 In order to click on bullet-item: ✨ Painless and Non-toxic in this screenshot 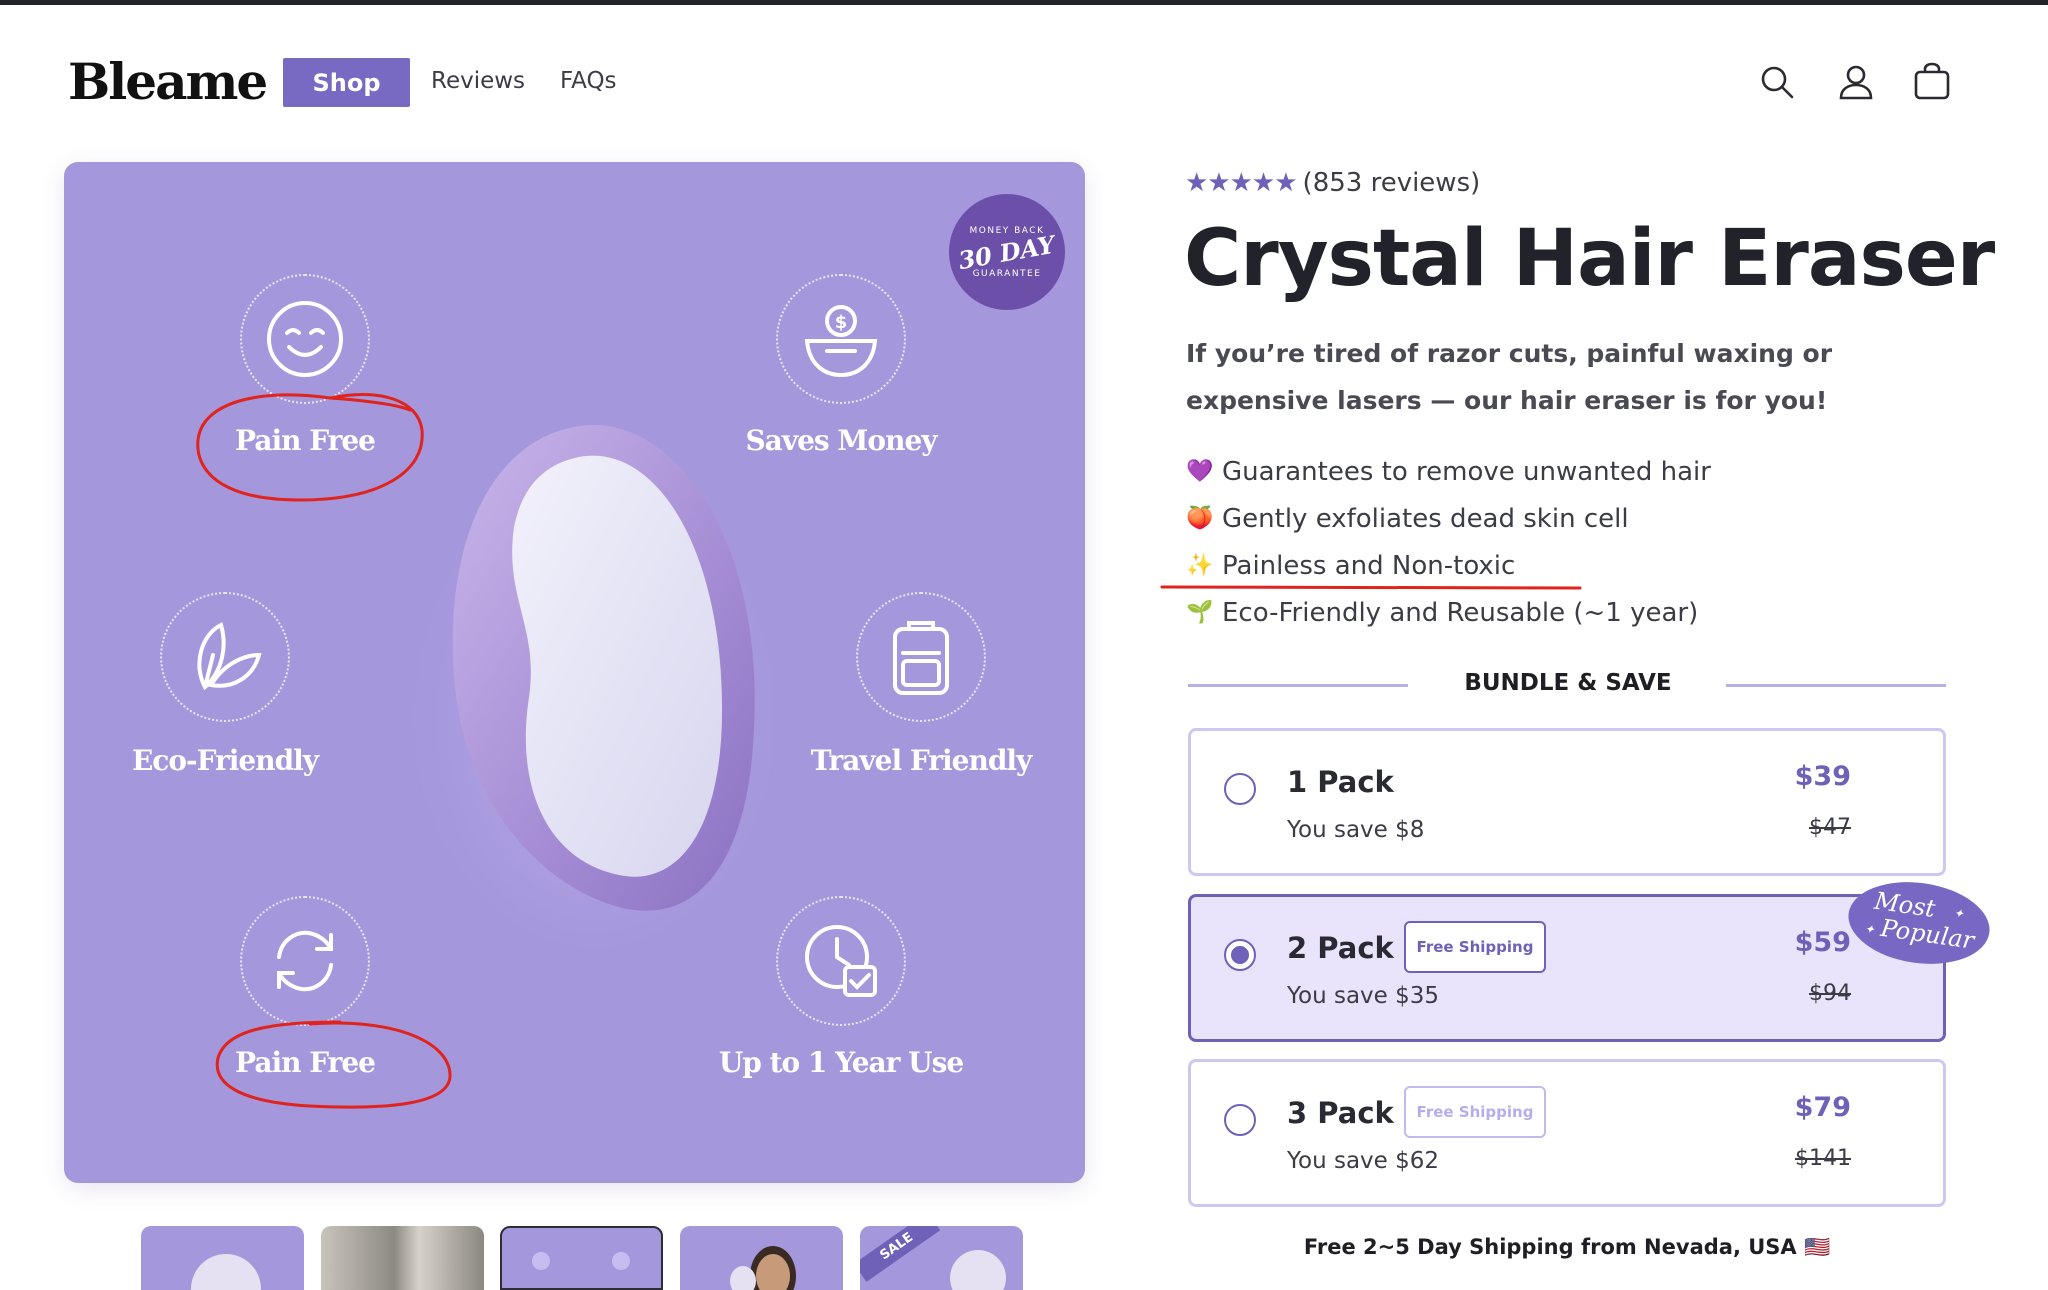, I will do `click(1448, 565)`.